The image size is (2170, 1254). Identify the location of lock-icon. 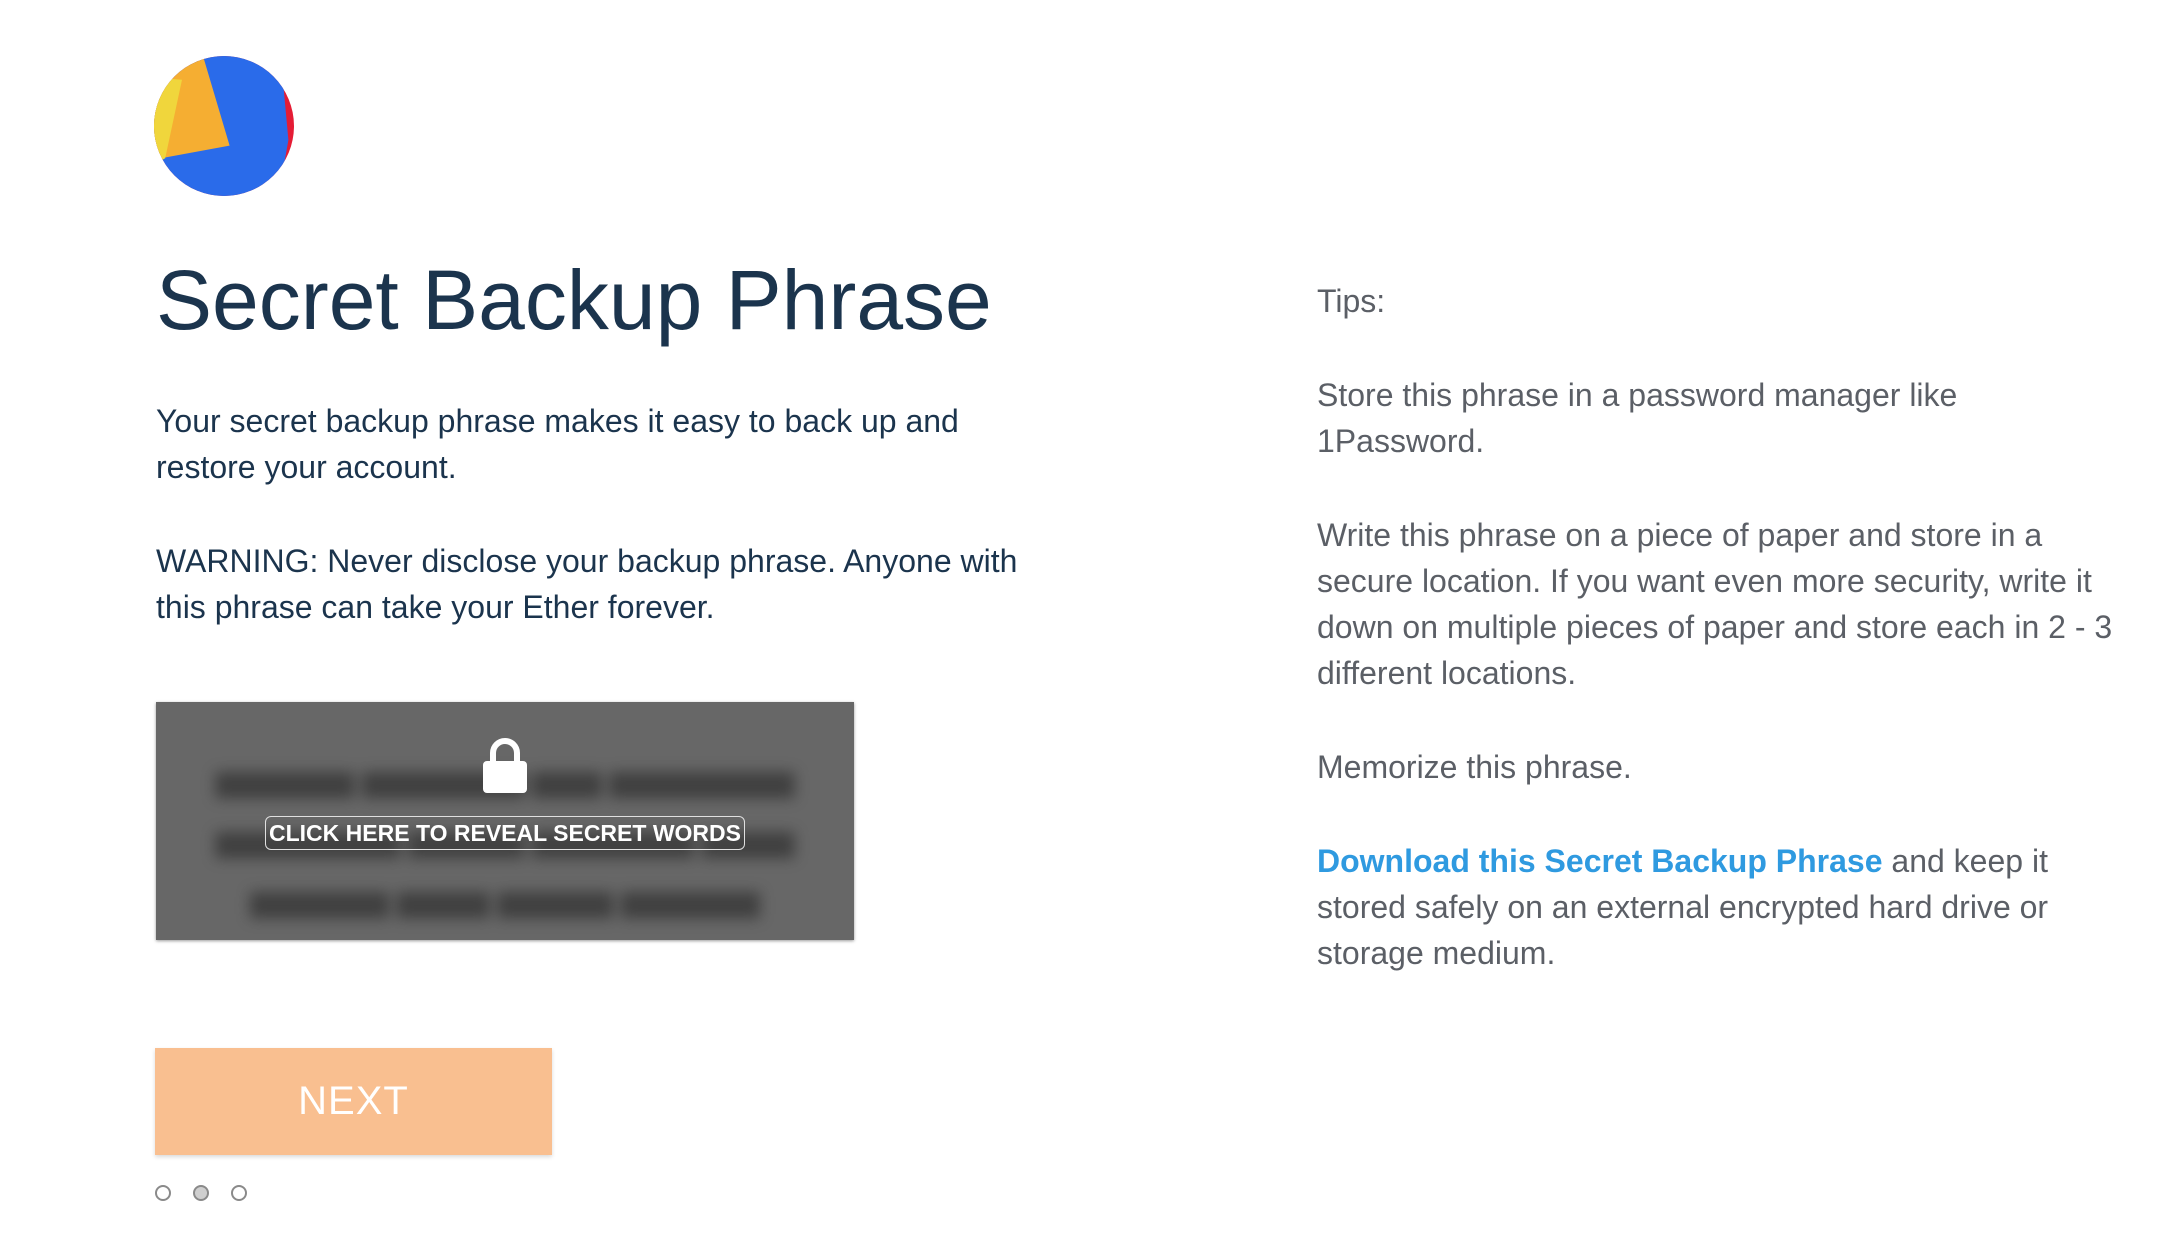
(505, 765).